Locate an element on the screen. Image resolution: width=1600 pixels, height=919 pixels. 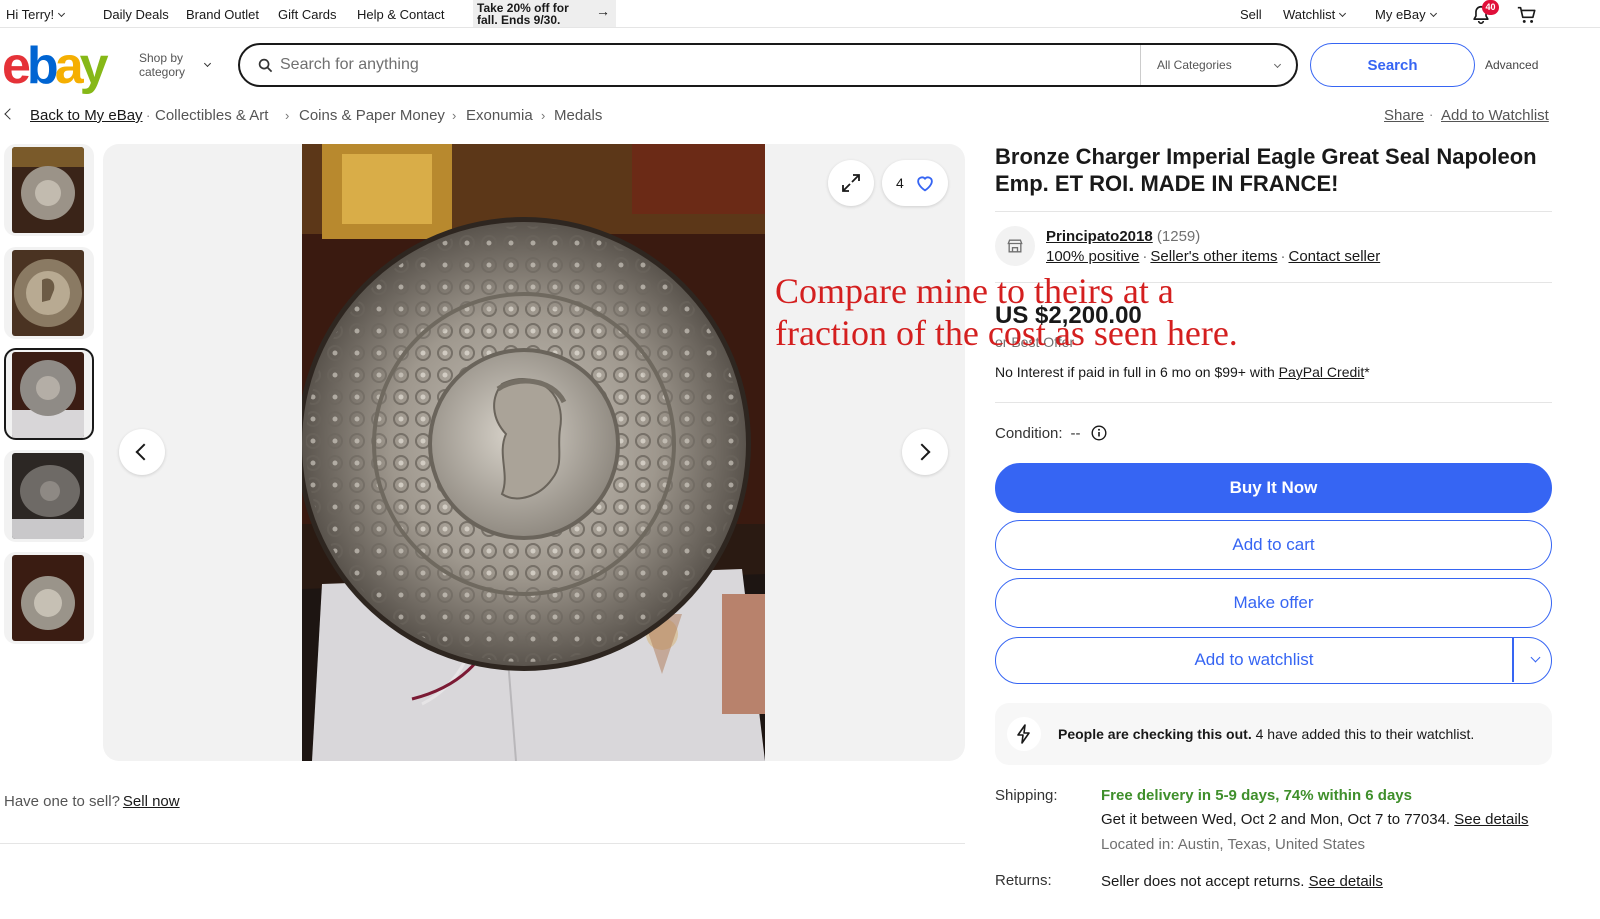
breadcrumb-medals: Medals is located at coordinates (578, 115).